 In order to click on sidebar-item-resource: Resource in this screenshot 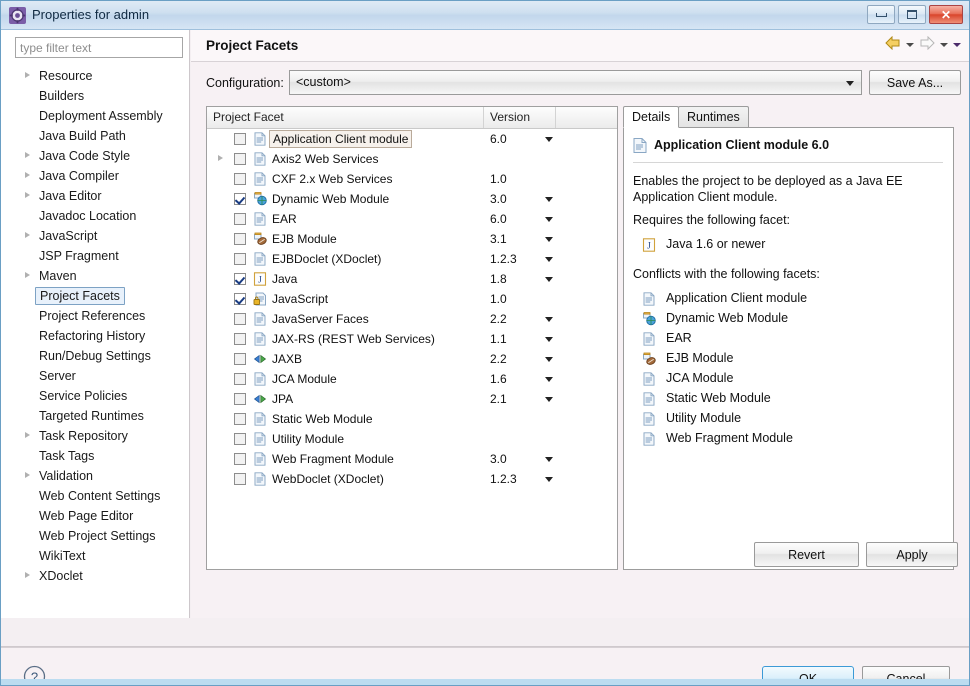, I will do `click(95, 76)`.